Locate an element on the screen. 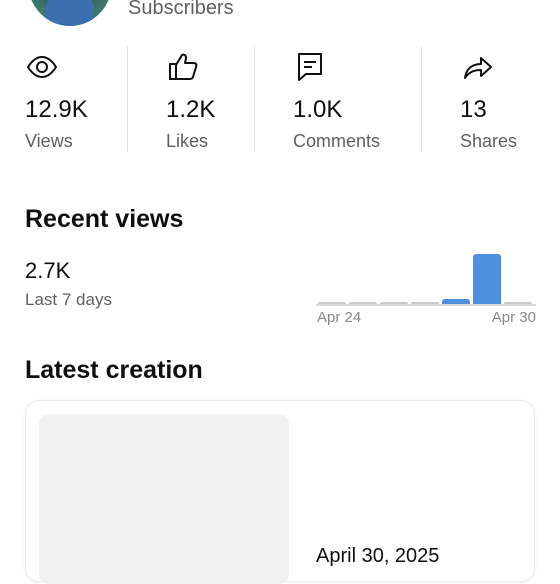  share-icon is located at coordinates (478, 68).